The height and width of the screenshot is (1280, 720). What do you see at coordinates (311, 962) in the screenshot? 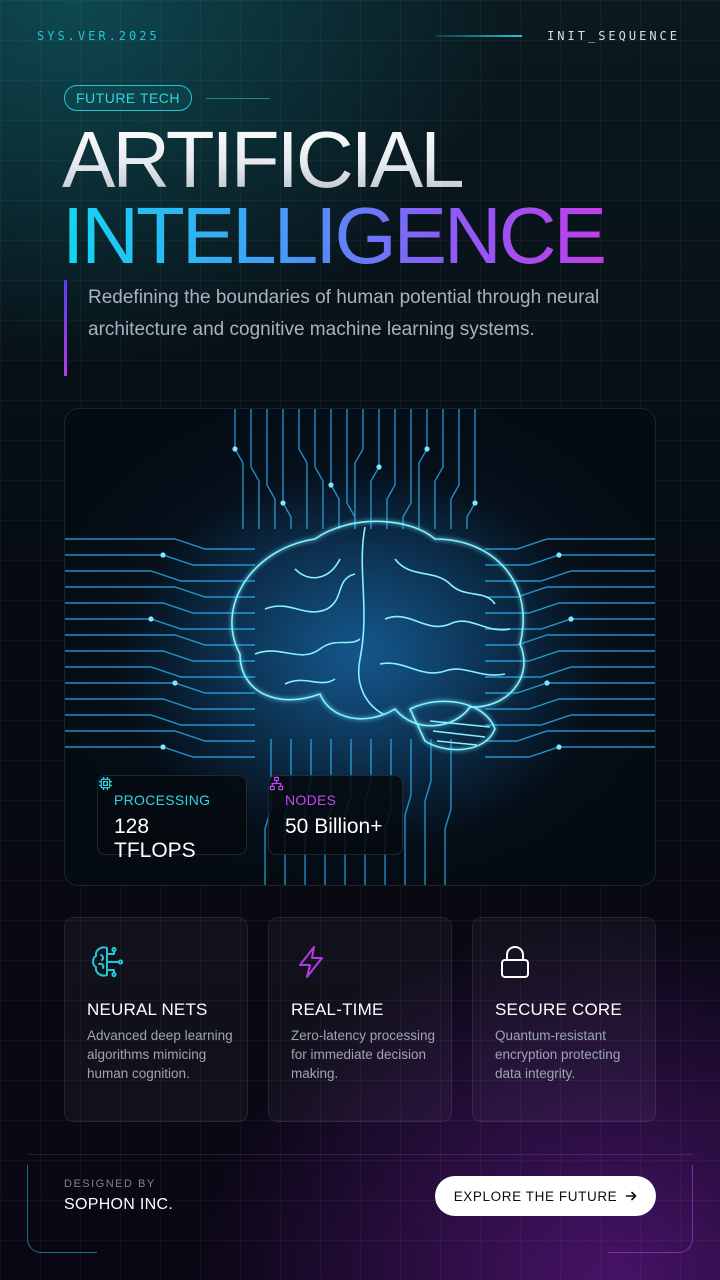
I see `lightning-icon` at bounding box center [311, 962].